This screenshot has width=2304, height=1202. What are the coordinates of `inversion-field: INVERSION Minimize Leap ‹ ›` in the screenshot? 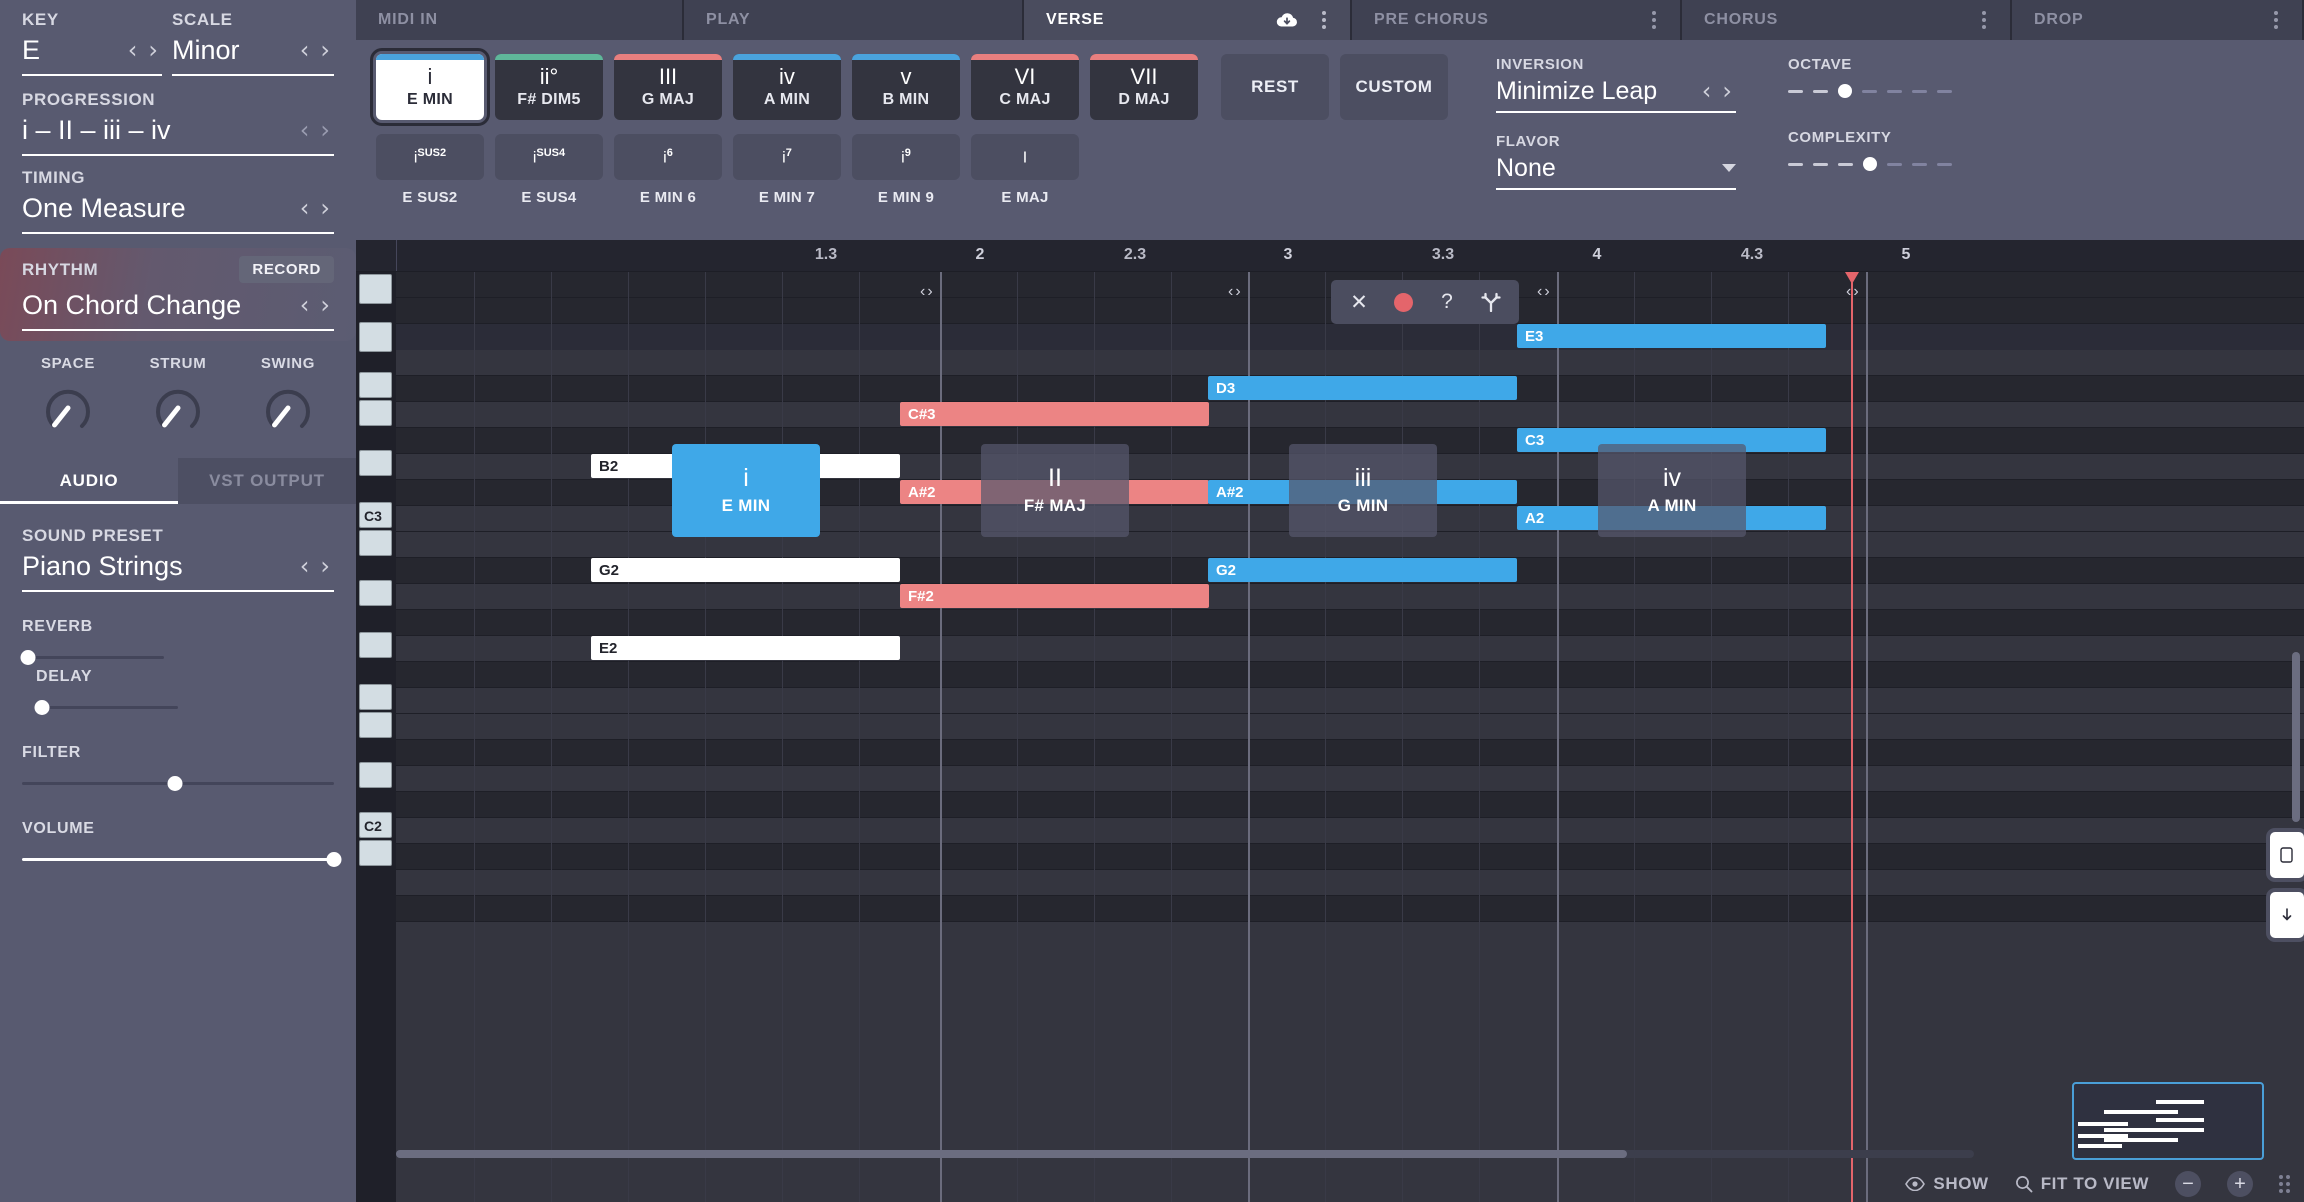 It's located at (1616, 84).